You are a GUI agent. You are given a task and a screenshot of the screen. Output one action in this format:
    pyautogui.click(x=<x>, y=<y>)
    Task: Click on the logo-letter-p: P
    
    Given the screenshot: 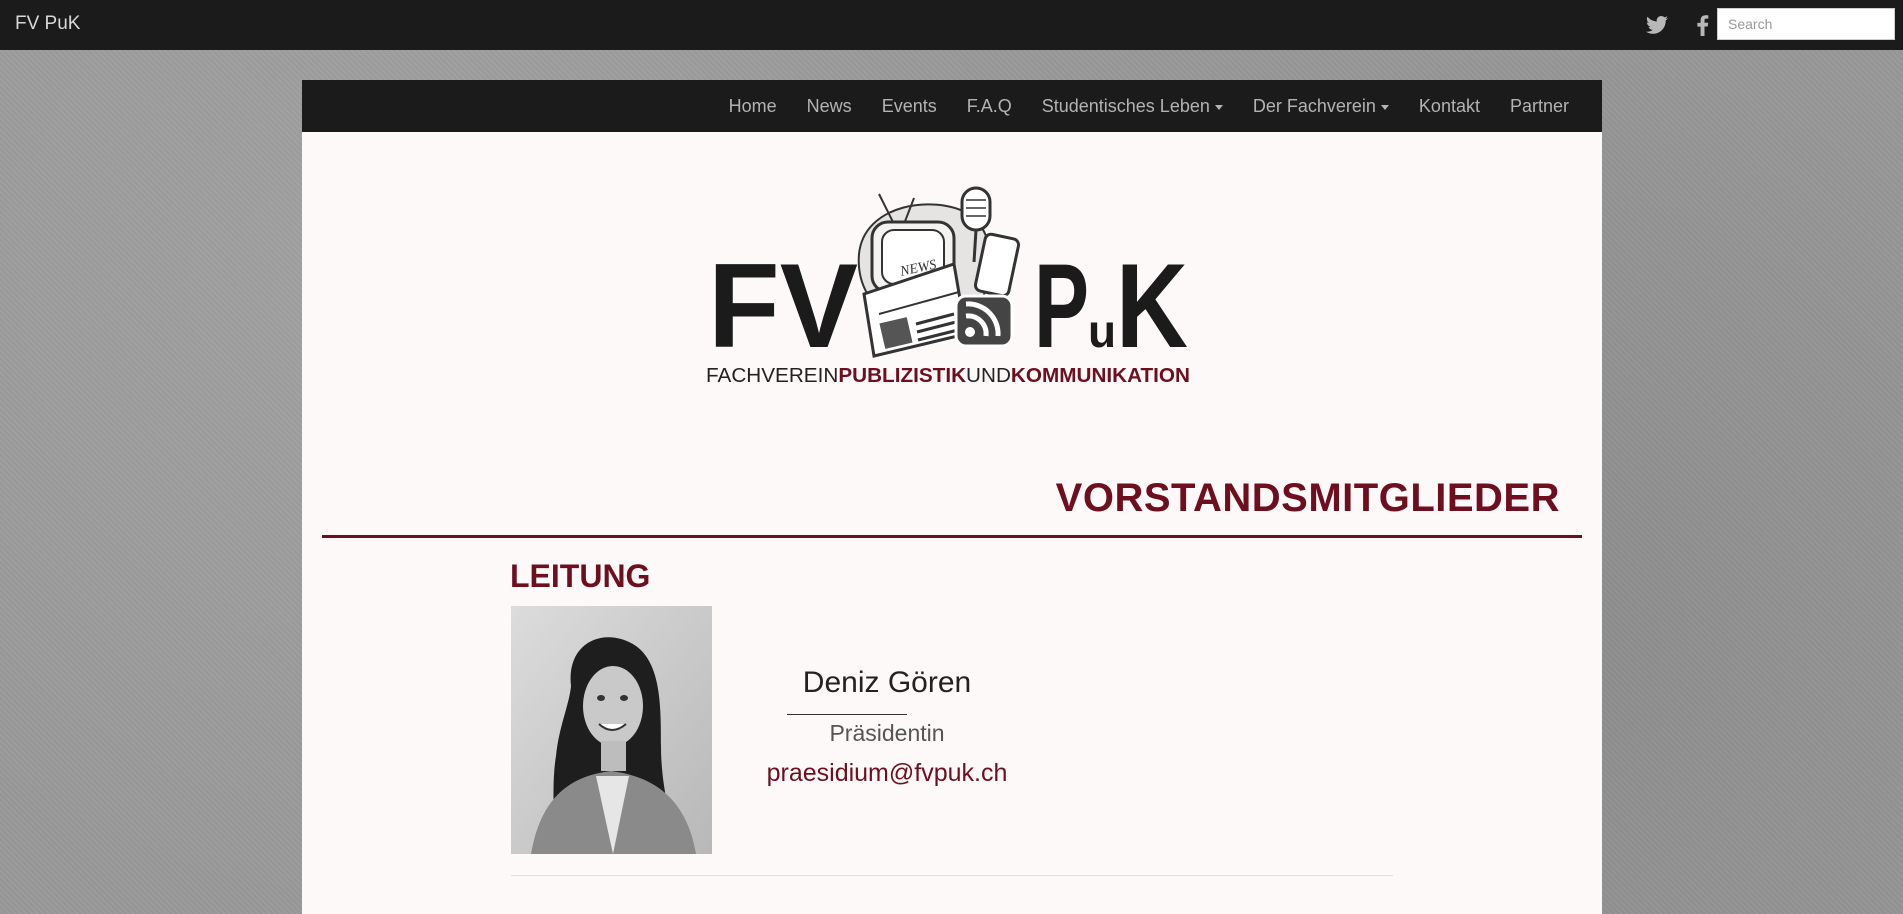 What is the action you would take?
    pyautogui.click(x=1061, y=306)
    